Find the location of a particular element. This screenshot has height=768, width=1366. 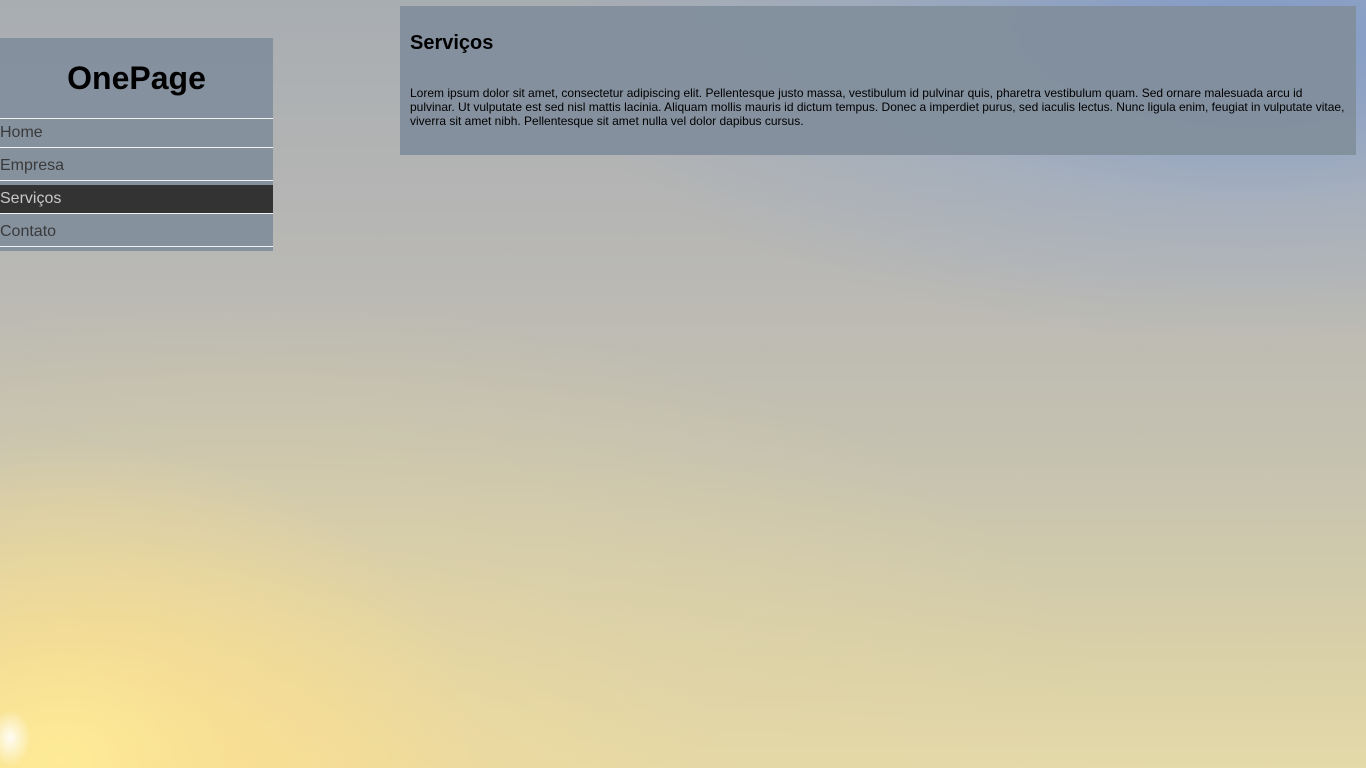

site-logo-text: OnePage is located at coordinates (136, 78).